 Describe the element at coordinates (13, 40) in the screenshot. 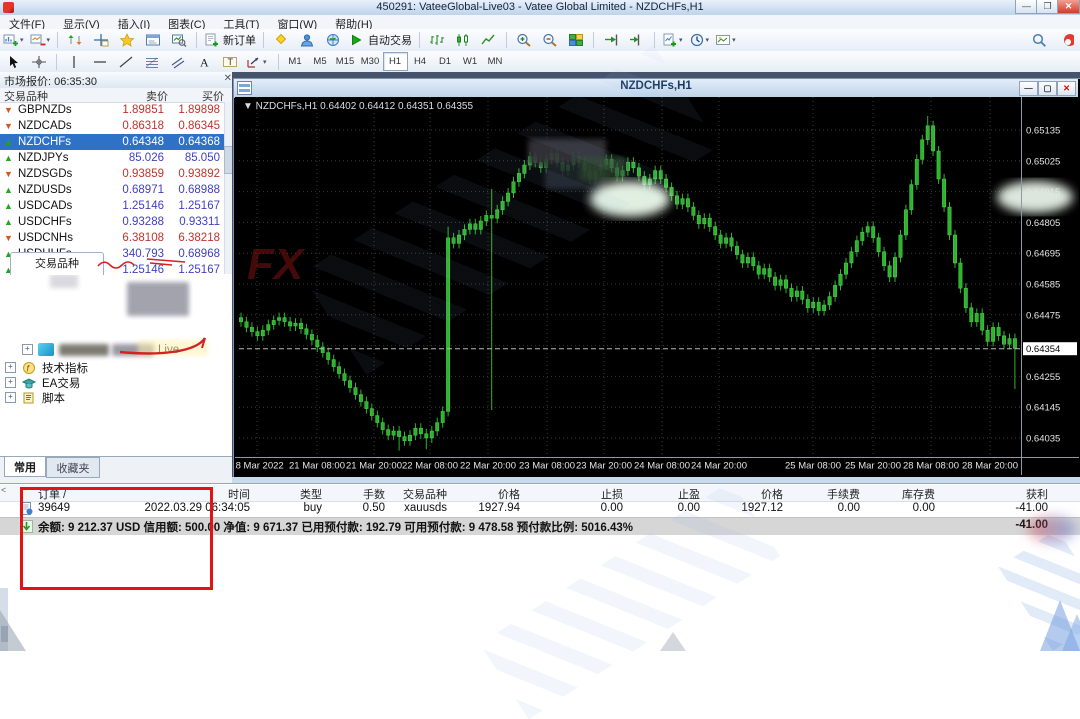

I see `new-chart-icon: ▾` at that location.